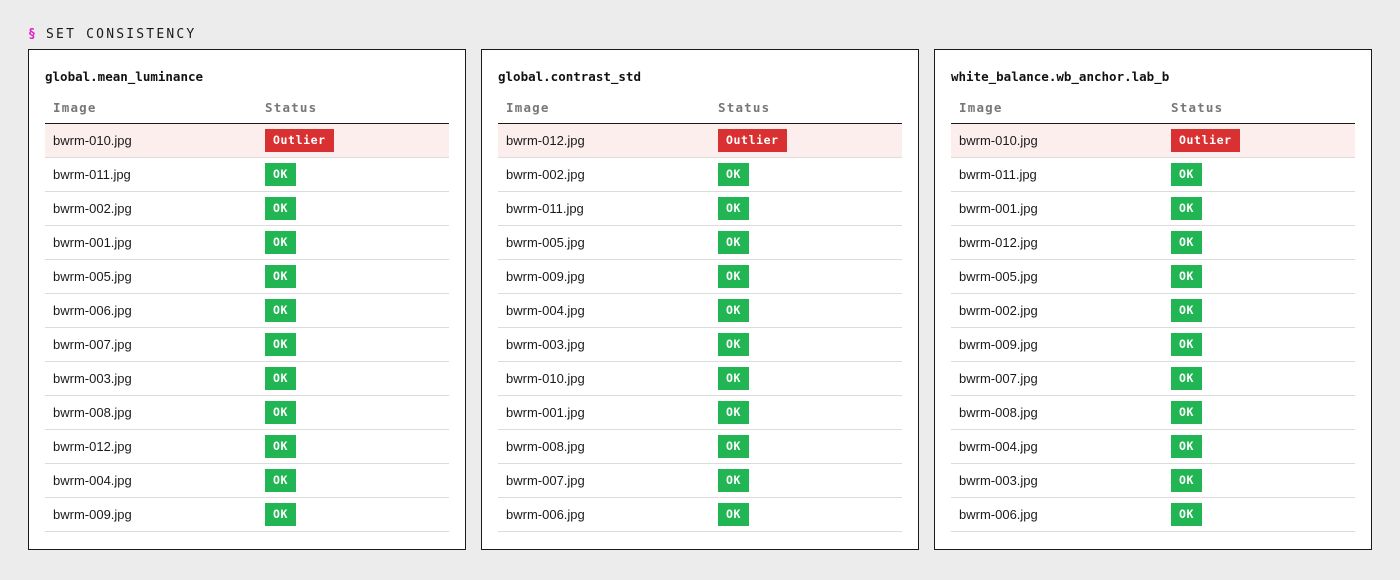 The height and width of the screenshot is (580, 1400). What do you see at coordinates (569, 76) in the screenshot?
I see `panel-title: global.contrast_std` at bounding box center [569, 76].